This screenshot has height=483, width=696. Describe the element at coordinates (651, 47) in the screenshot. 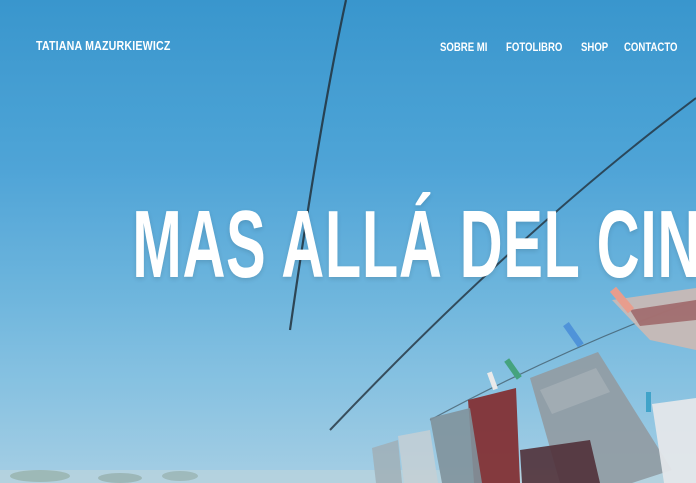

I see `nav-contacto: CONTACTO` at that location.